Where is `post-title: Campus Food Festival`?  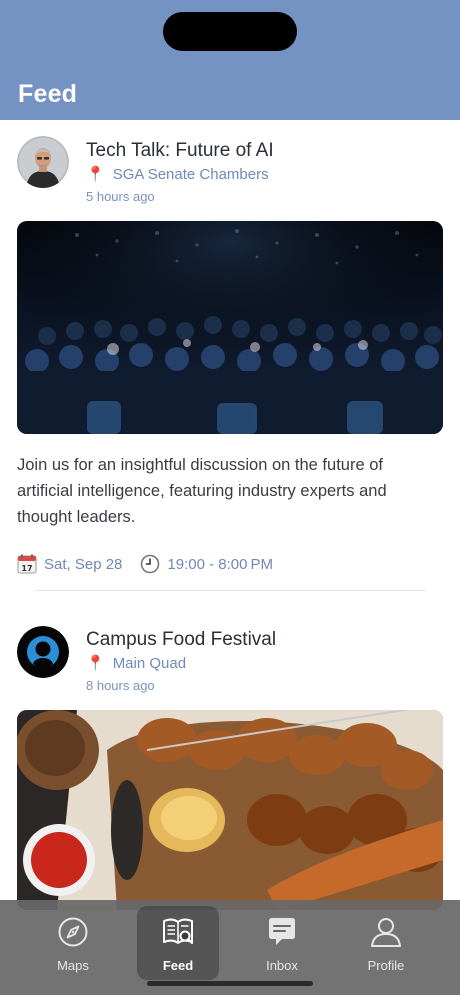
post-title: Campus Food Festival is located at coordinates (181, 640).